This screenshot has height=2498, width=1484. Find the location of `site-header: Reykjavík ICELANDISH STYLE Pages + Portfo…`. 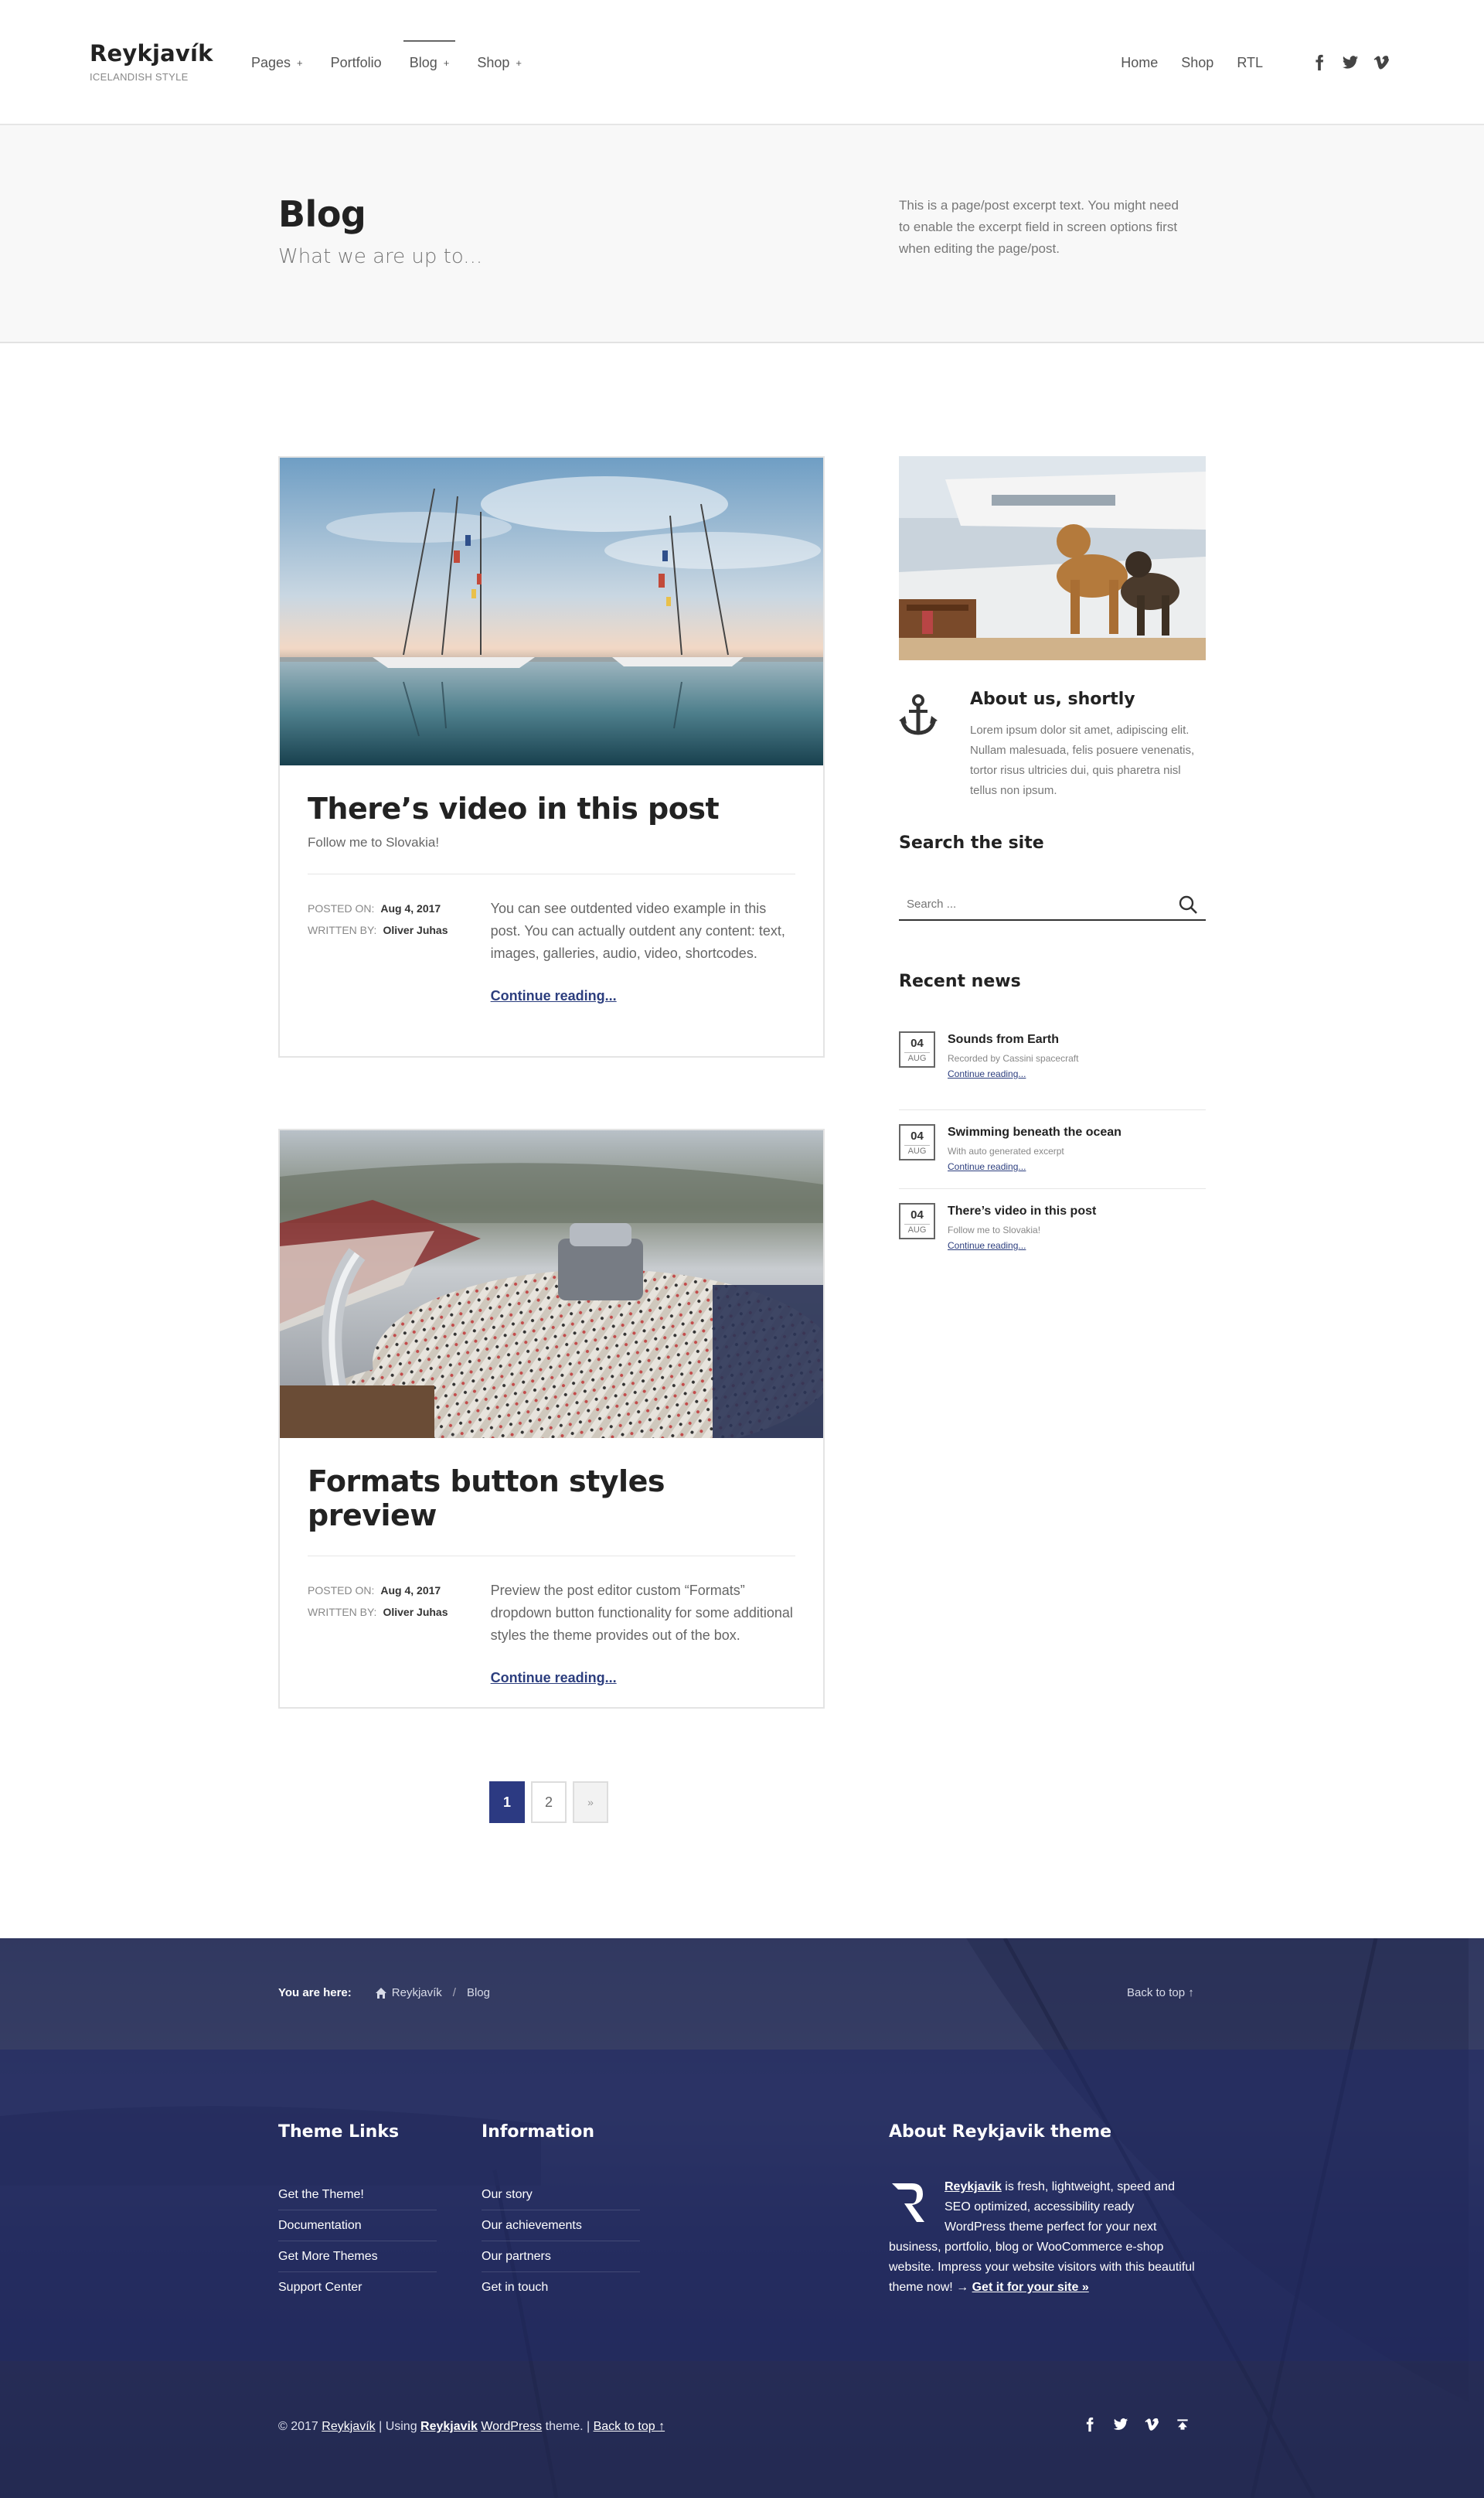

site-header: Reykjavík ICELANDISH STYLE Pages + Portfo… is located at coordinates (742, 63).